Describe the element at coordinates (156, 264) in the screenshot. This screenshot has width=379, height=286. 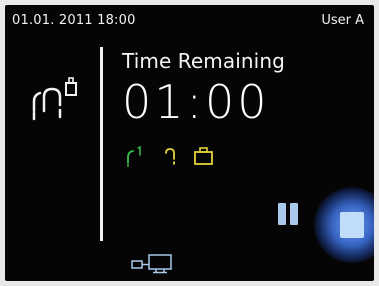
I see `connection-icon` at that location.